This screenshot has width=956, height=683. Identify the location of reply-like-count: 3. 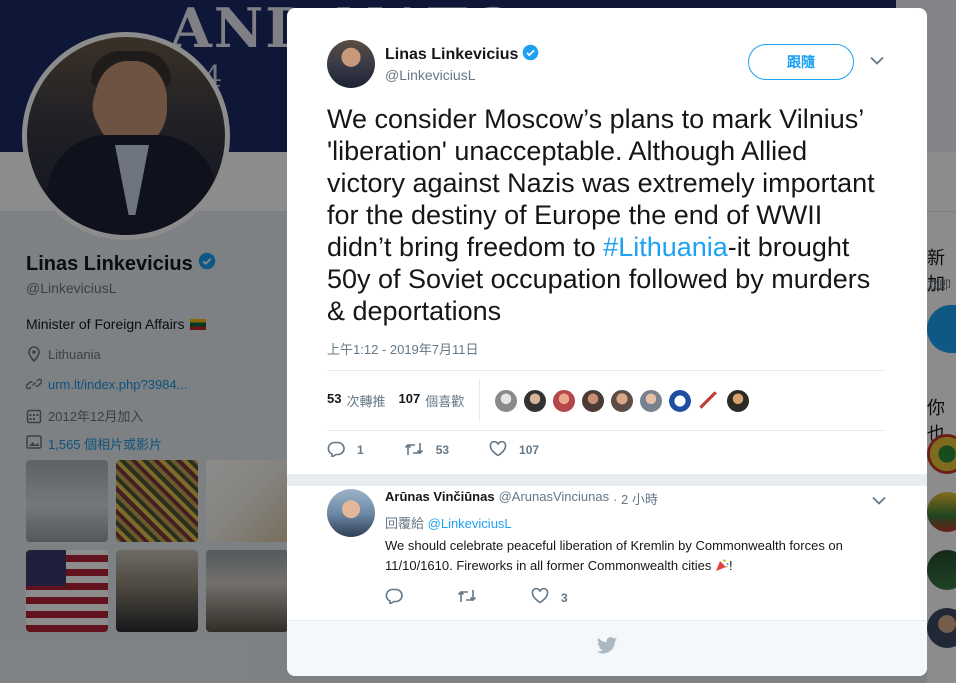
(564, 597).